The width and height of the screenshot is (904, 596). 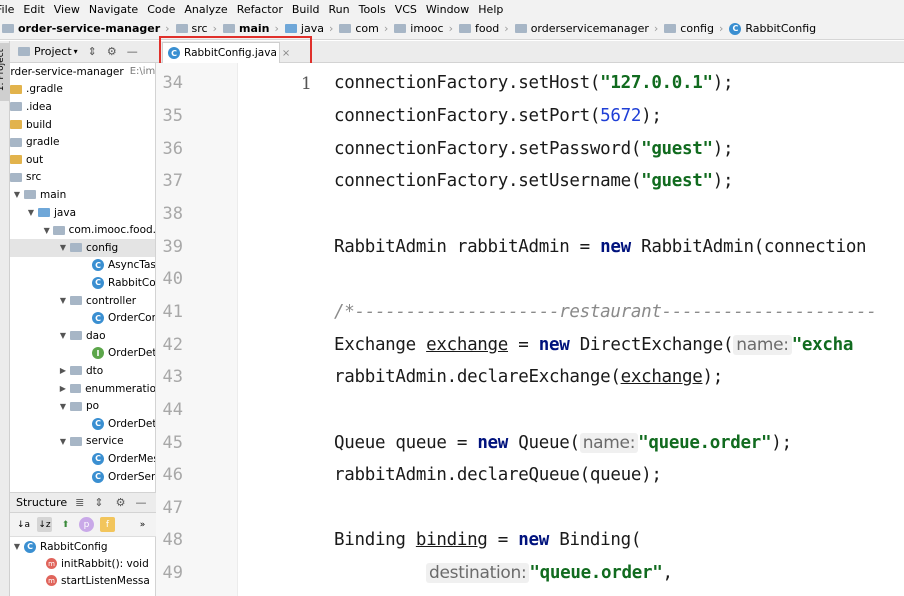 I want to click on tree-item-service: ▼ service, so click(x=82, y=442).